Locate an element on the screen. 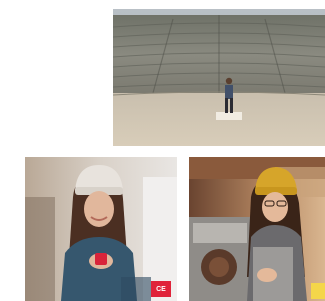 The height and width of the screenshot is (301, 325). ce-badge-label: CE is located at coordinates (161, 289).